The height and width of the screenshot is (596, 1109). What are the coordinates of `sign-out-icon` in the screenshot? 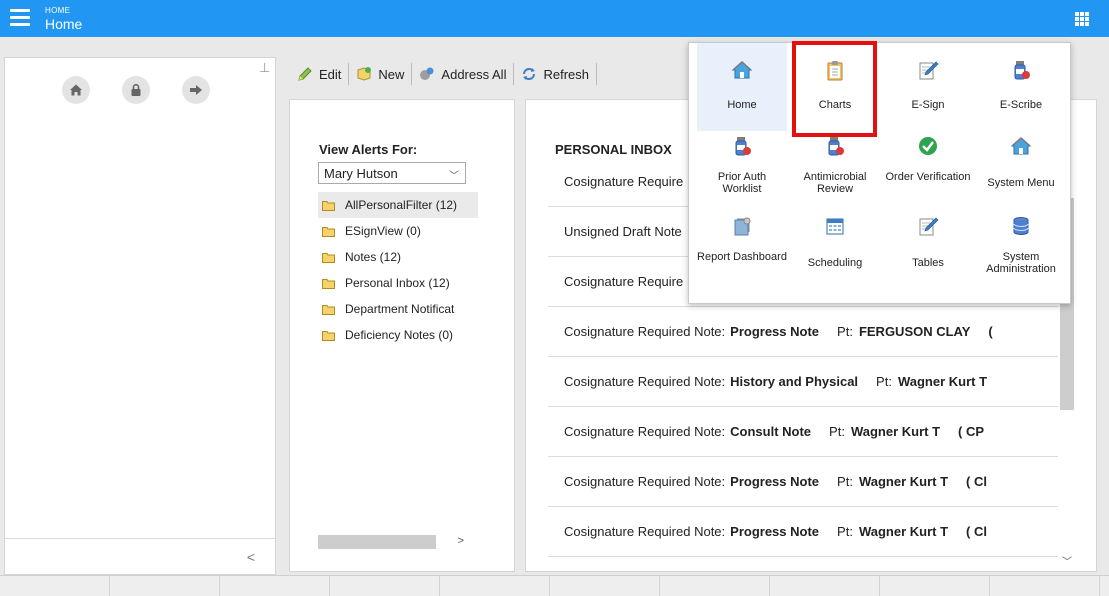 It's located at (196, 90).